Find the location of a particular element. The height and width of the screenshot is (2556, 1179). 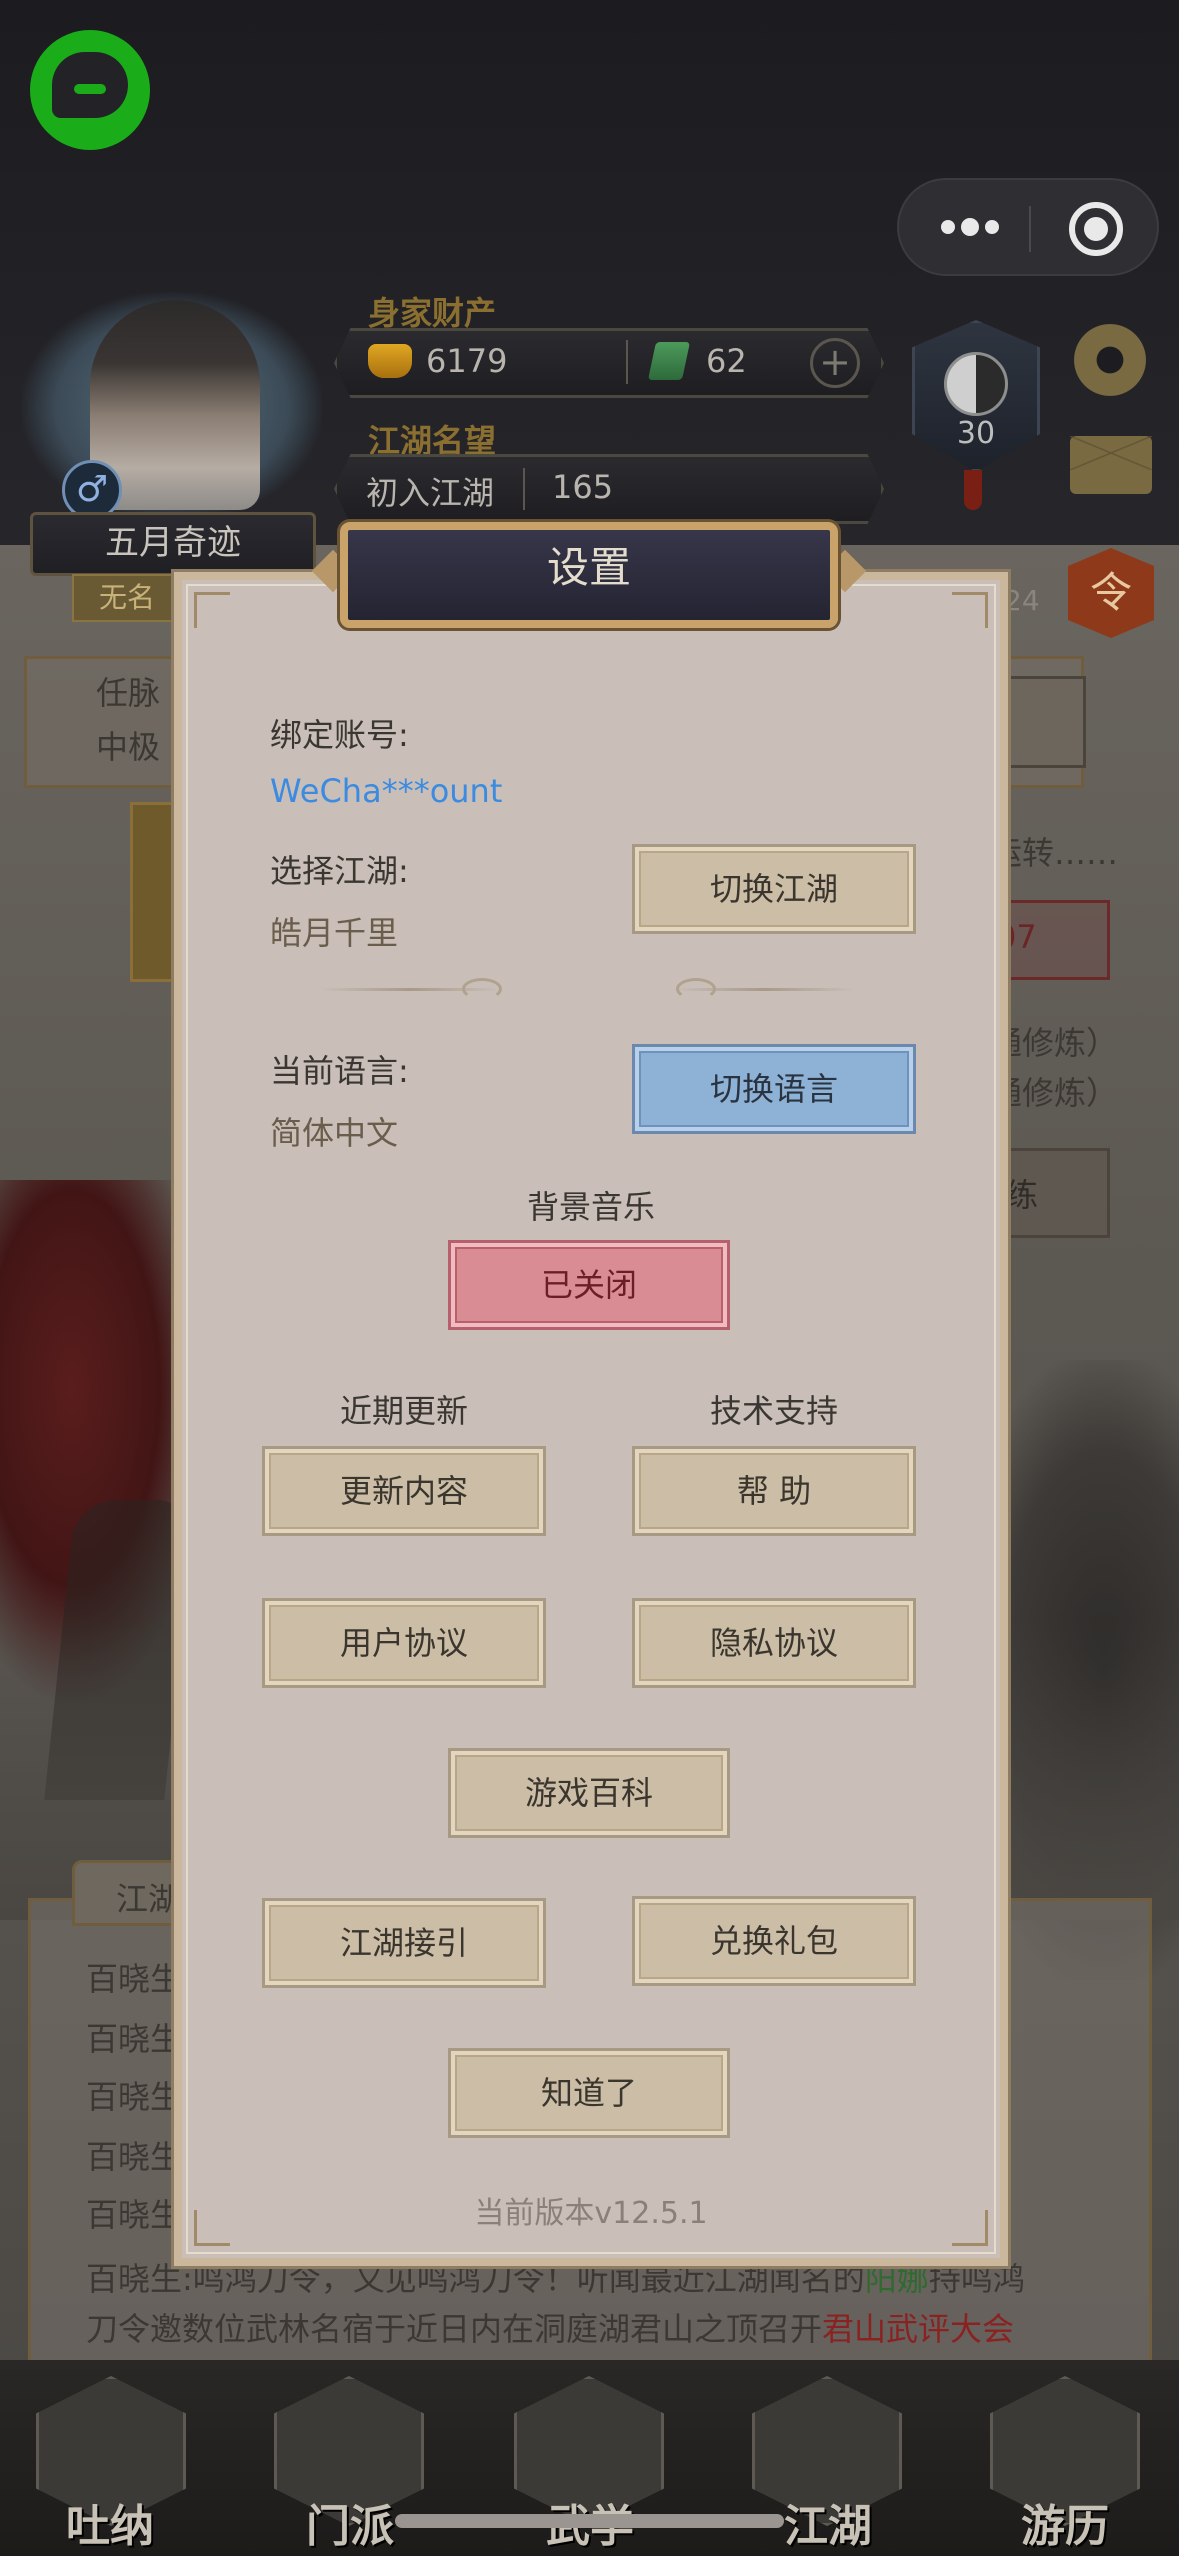

order-icon: 令 is located at coordinates (1111, 593).